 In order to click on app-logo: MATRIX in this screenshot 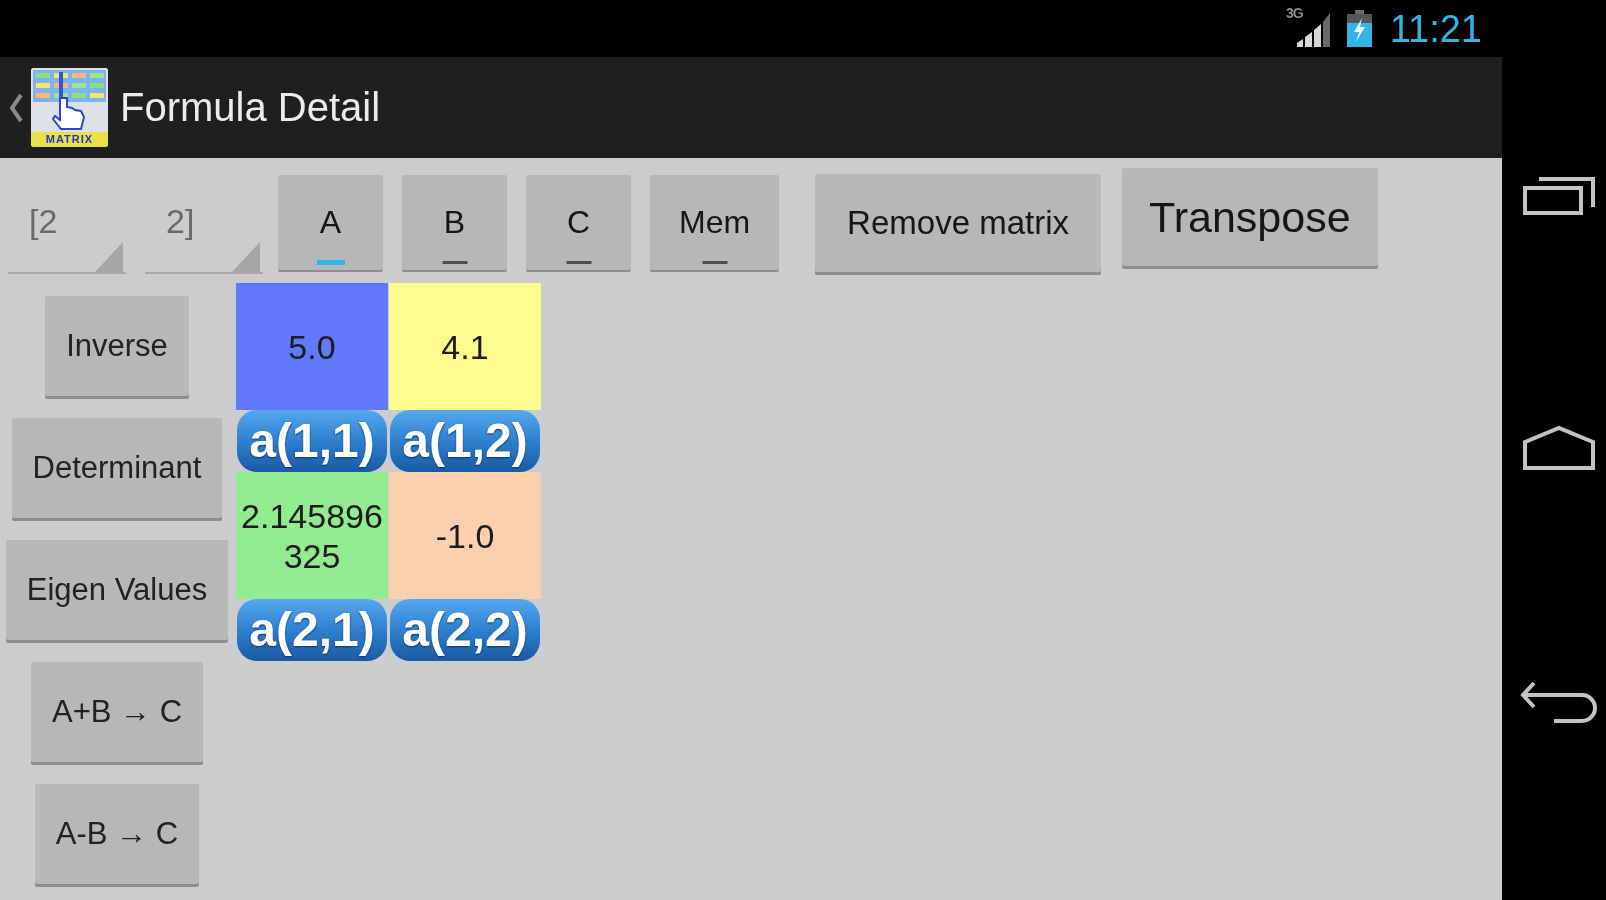, I will do `click(69, 107)`.